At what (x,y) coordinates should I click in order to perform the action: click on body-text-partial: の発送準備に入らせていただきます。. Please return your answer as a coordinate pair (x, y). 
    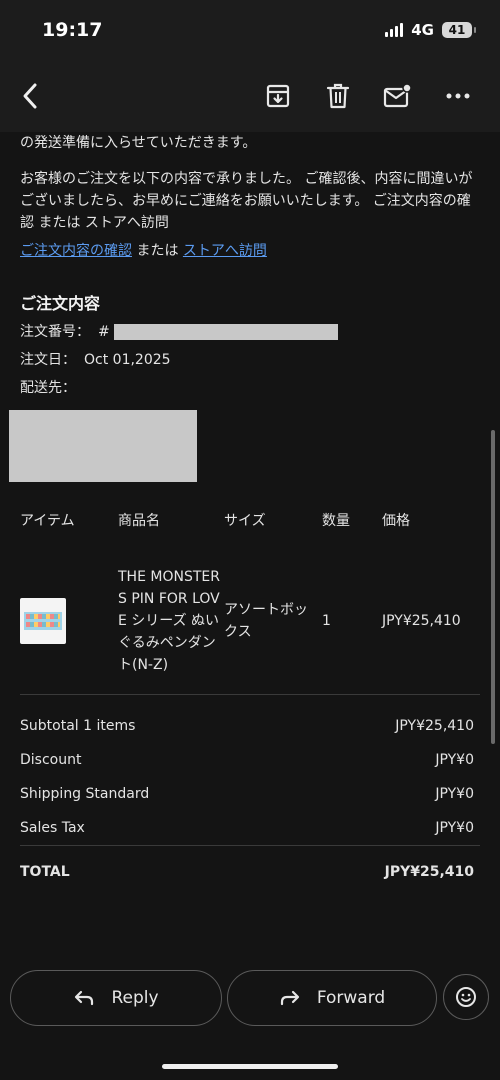
    Looking at the image, I should click on (138, 143).